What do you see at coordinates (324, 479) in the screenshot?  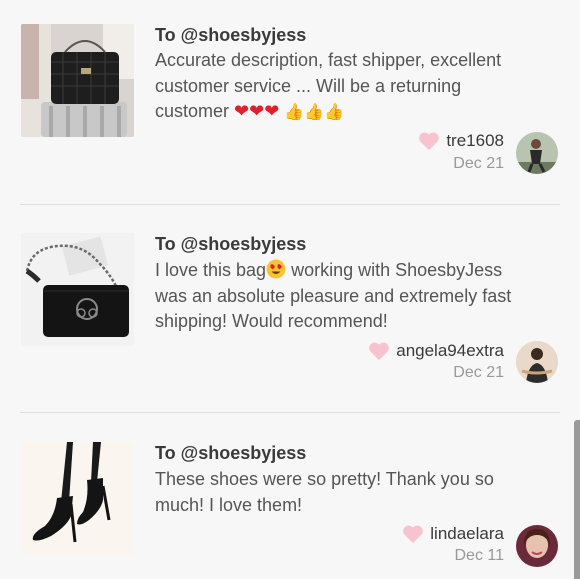 I see `review-text-line: These shoes were so pretty! Thank you so` at bounding box center [324, 479].